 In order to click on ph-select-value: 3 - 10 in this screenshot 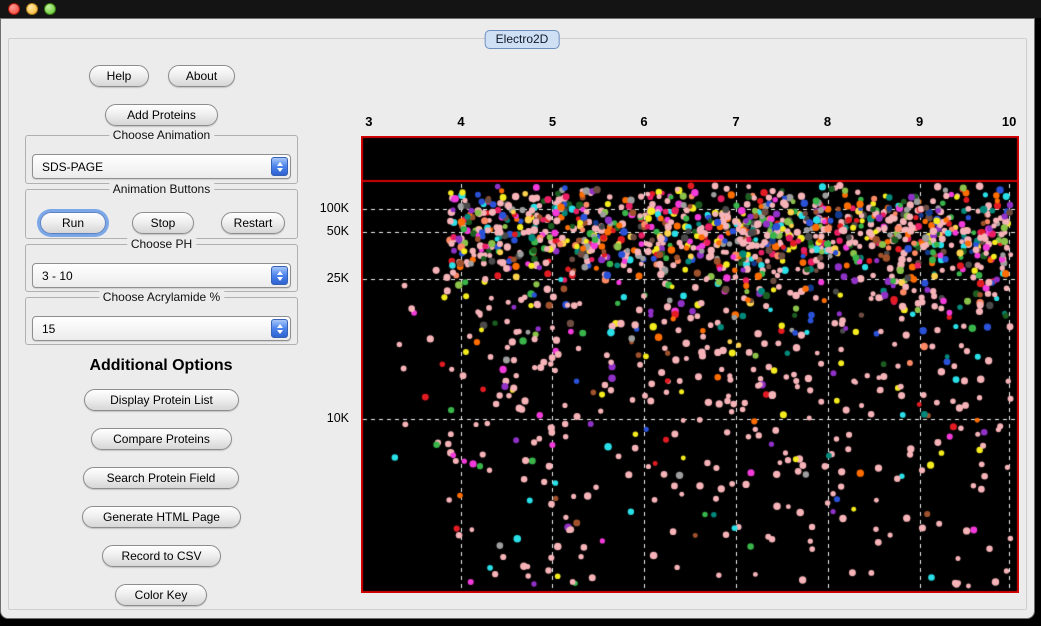, I will do `click(57, 275)`.